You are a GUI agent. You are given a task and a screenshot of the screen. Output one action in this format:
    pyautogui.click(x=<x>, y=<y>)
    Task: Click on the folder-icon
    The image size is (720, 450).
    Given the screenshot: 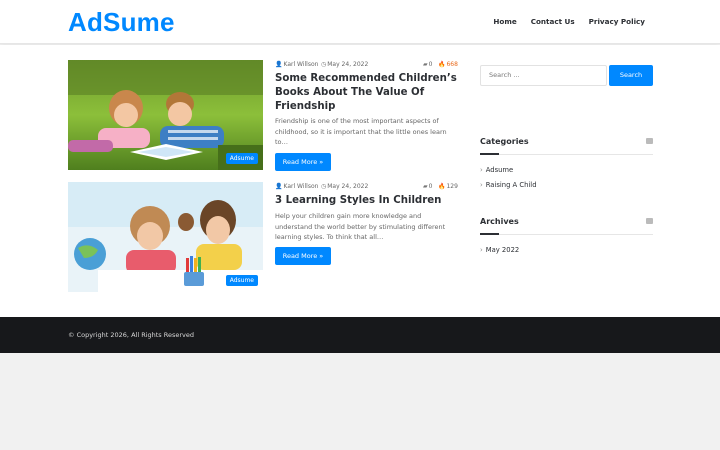 What is the action you would take?
    pyautogui.click(x=649, y=141)
    